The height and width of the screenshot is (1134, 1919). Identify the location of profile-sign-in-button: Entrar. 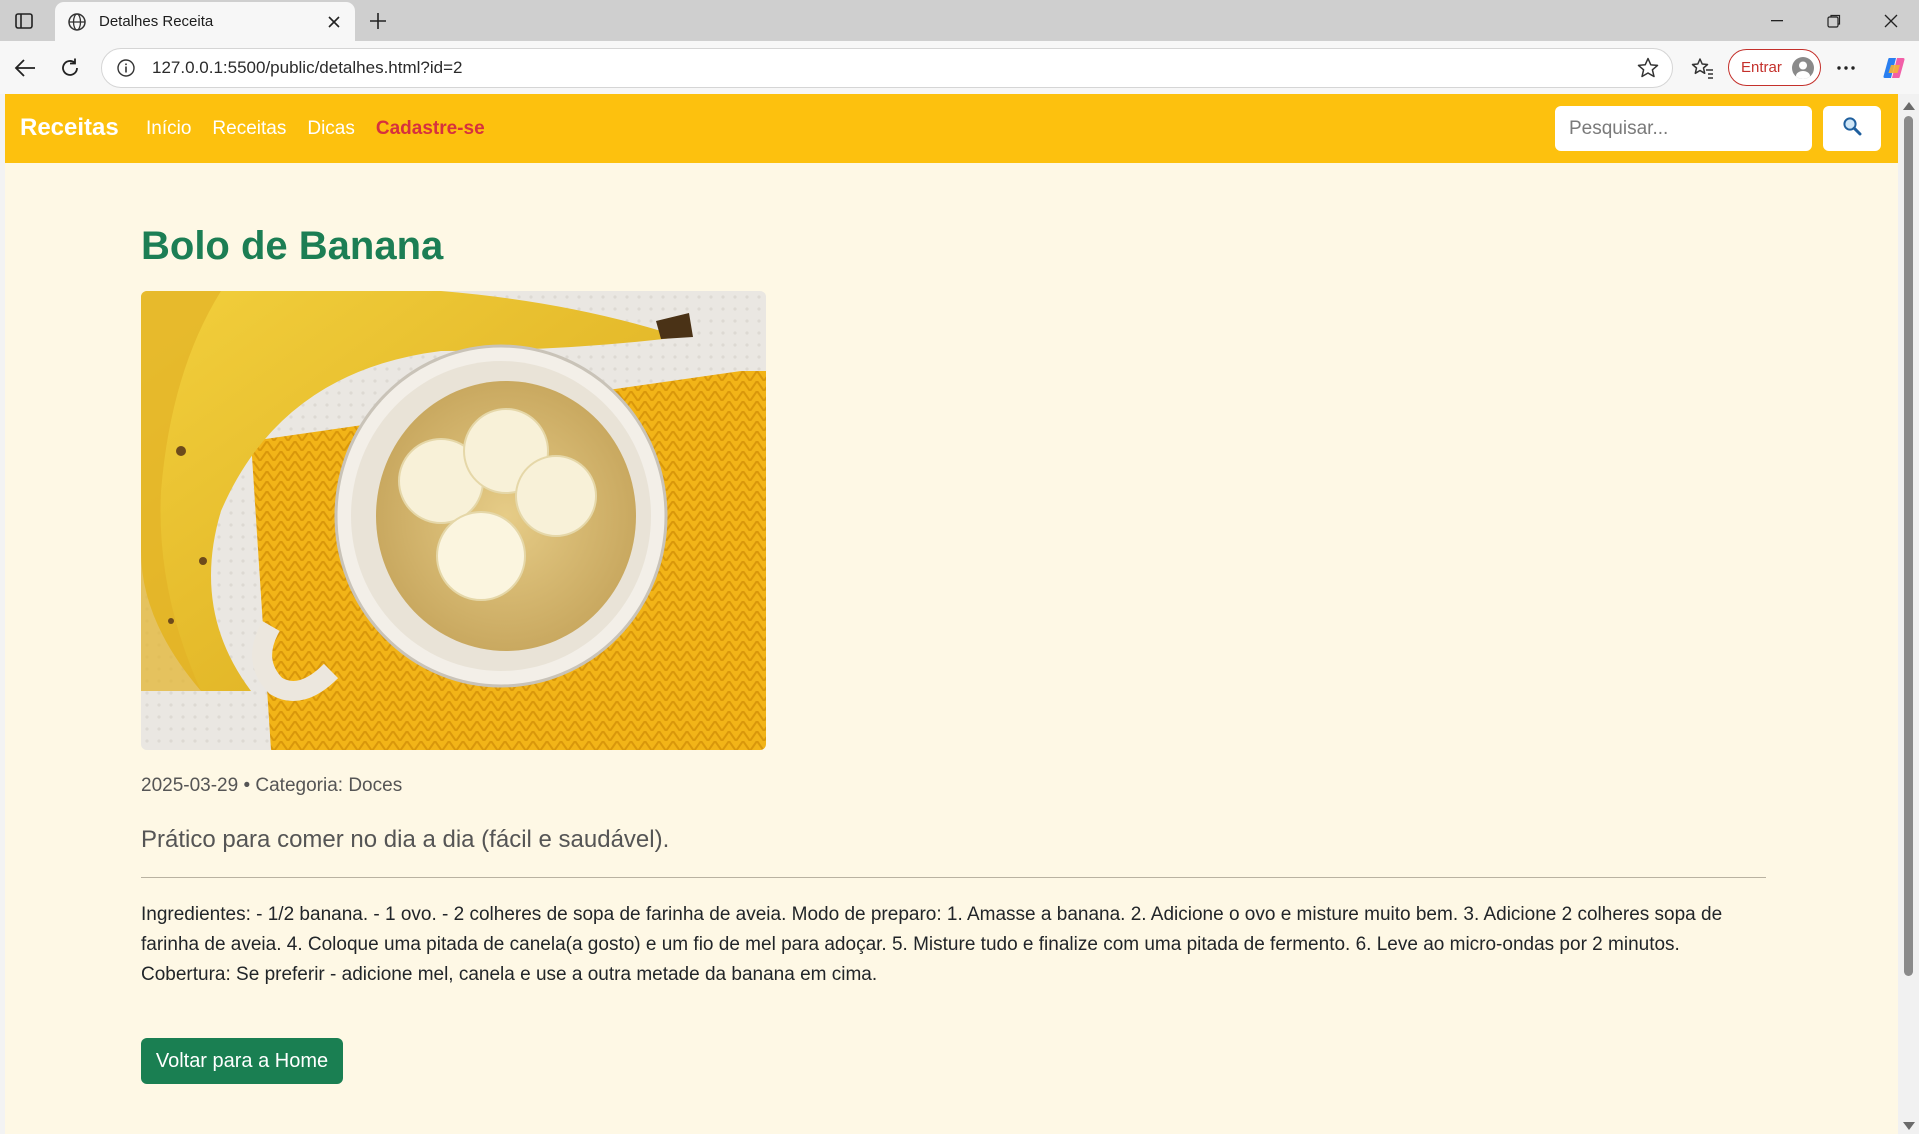
(1774, 67).